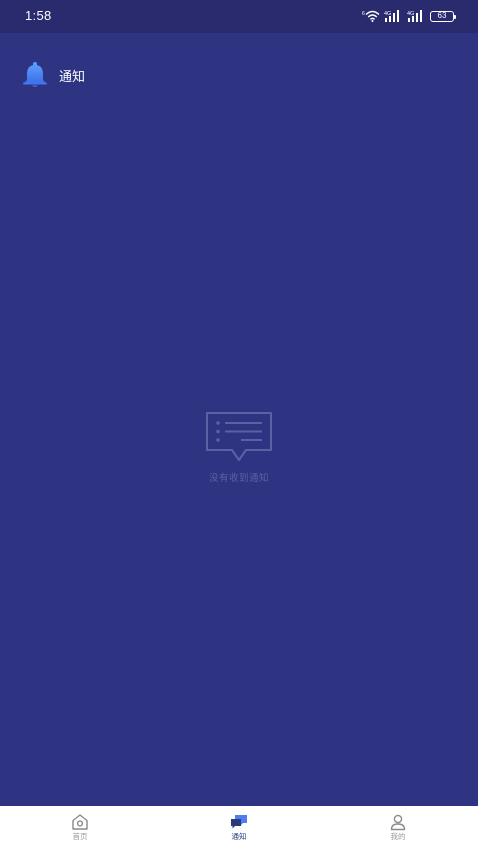 This screenshot has height=850, width=478. I want to click on status-time: 1:58, so click(38, 15).